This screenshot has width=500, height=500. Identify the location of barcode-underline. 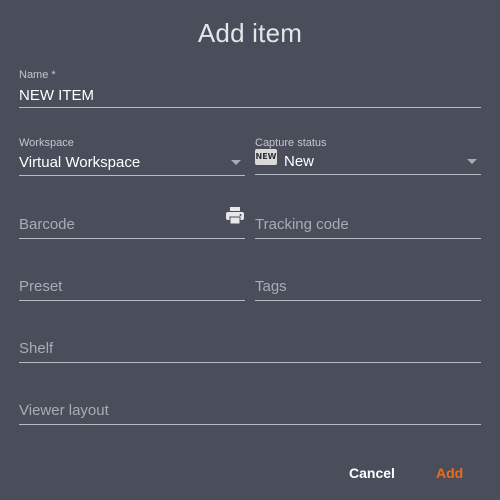
(132, 238).